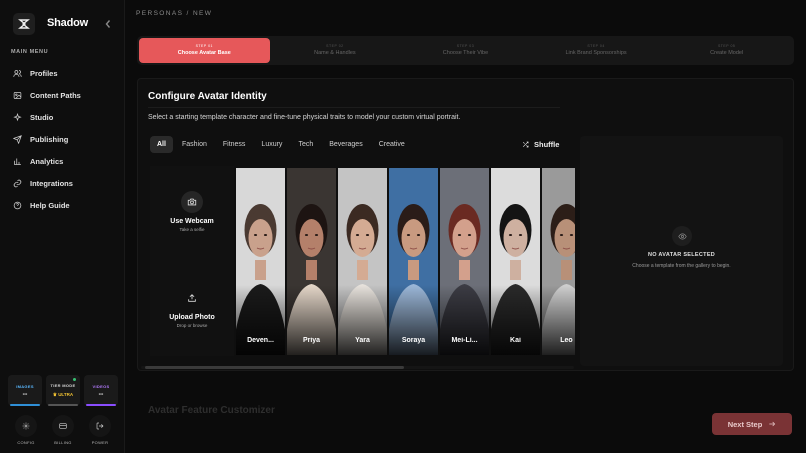 The image size is (806, 453). I want to click on camera-icon-wrap, so click(192, 202).